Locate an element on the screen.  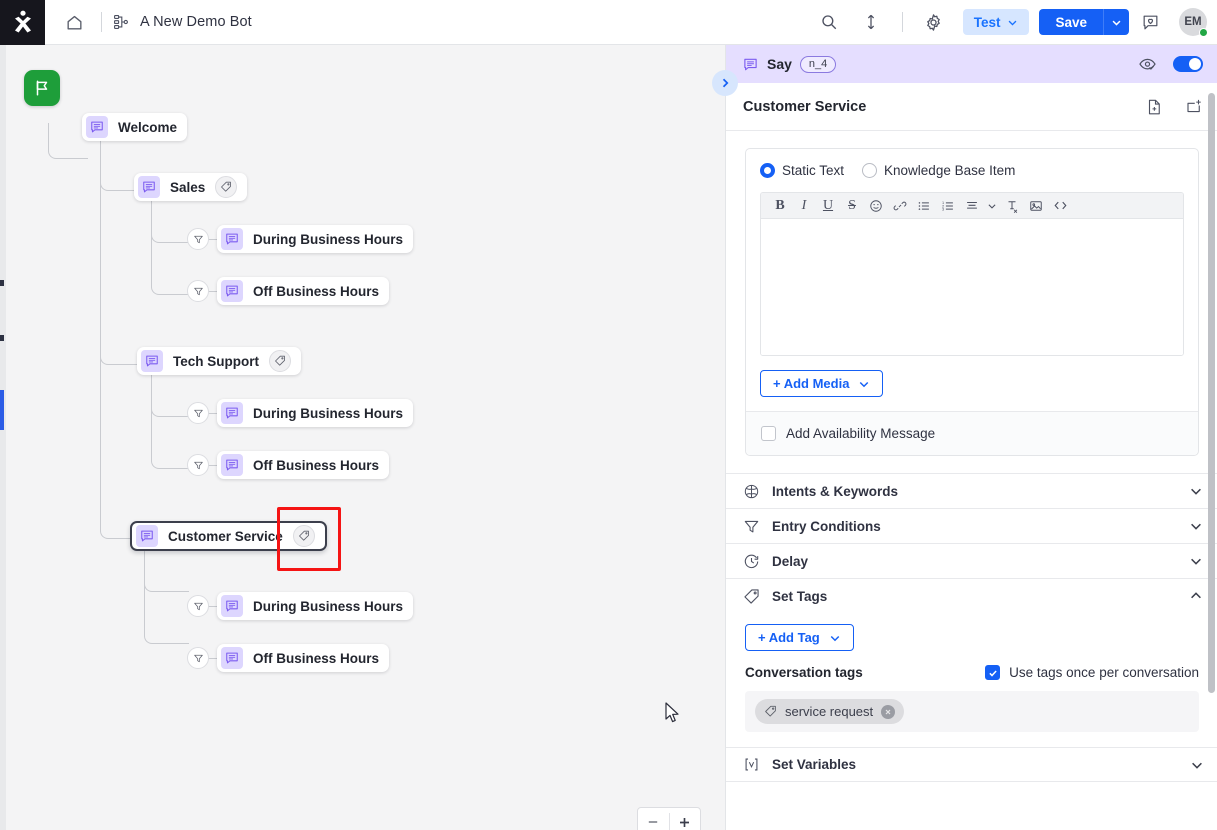
content-type-radio-group: Static Text Knowledge Base Item is located at coordinates (972, 170).